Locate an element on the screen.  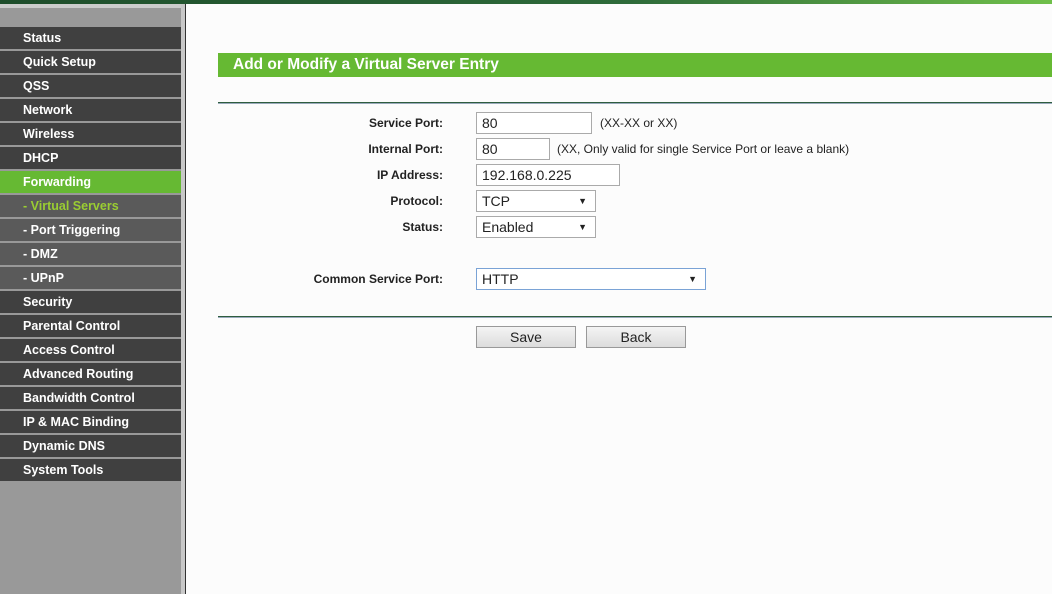
sidebar-item-status: Status is located at coordinates (90, 38).